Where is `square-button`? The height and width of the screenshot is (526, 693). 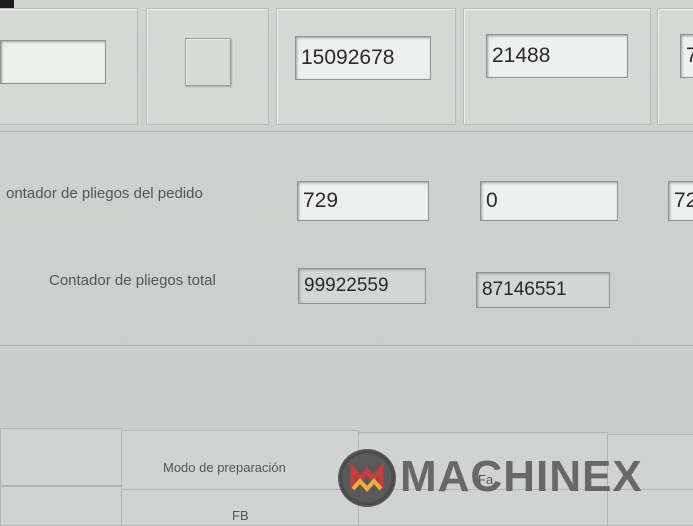
square-button is located at coordinates (208, 62).